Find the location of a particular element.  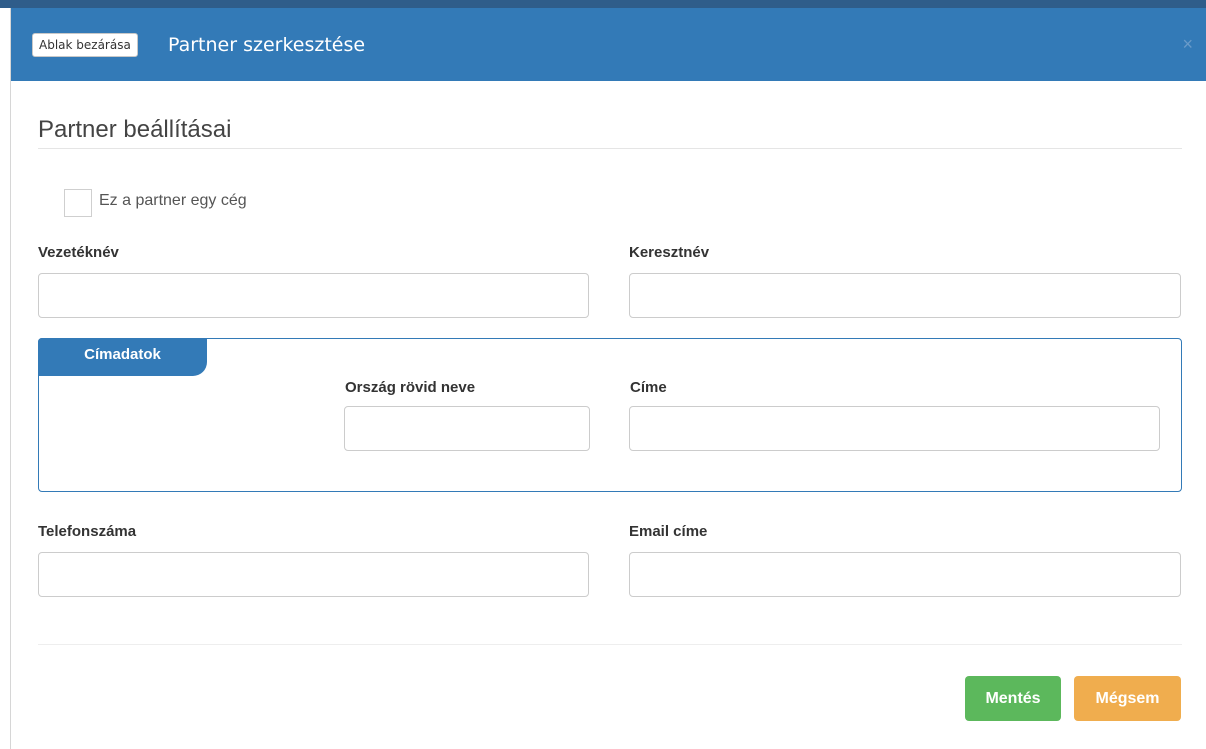

close-icon: × is located at coordinates (1187, 44).